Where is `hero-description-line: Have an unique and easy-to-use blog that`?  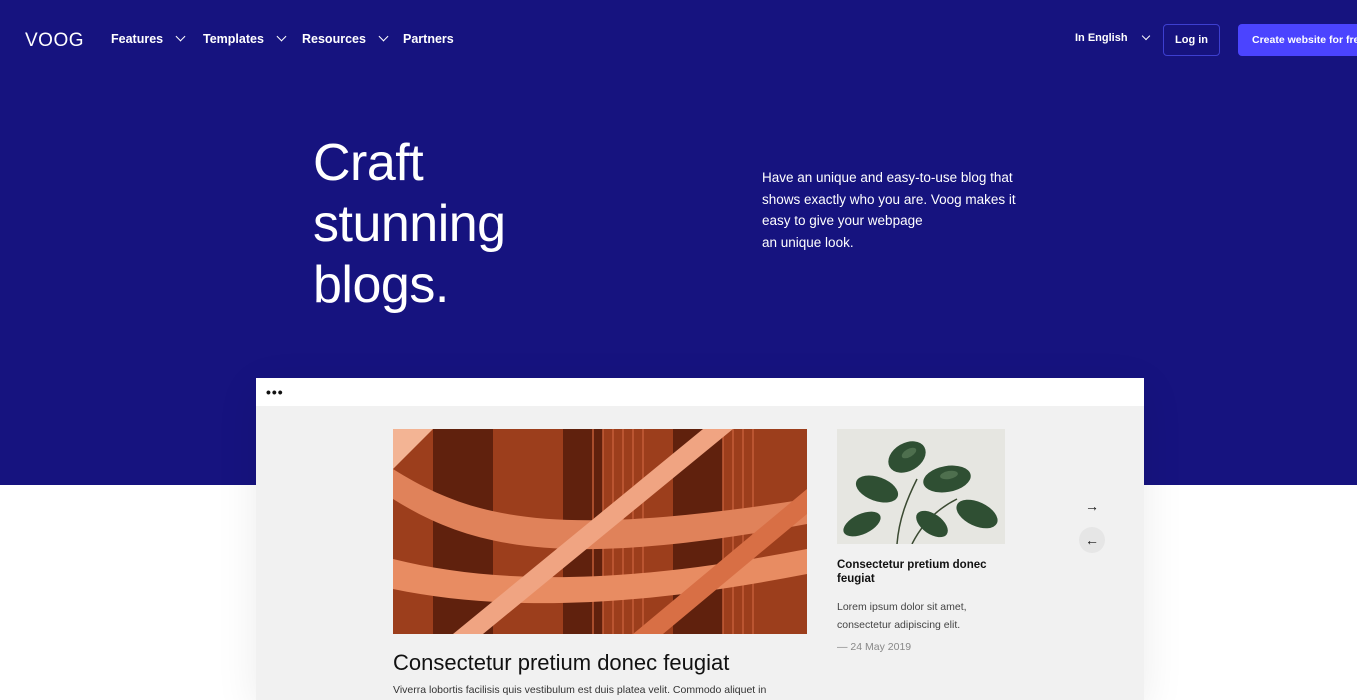 hero-description-line: Have an unique and easy-to-use blog that is located at coordinates (887, 177).